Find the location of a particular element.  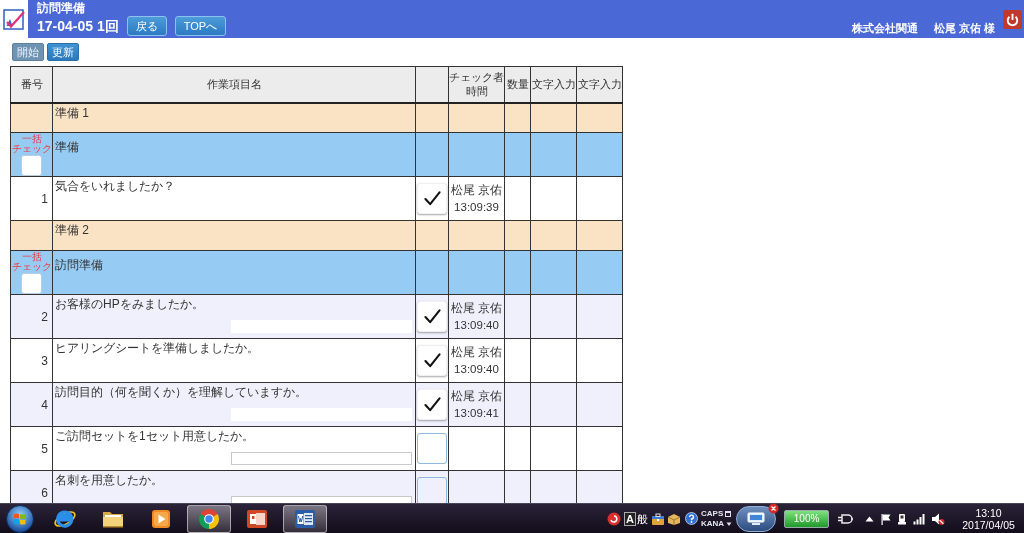

lock-key-label: KANA is located at coordinates (713, 523).